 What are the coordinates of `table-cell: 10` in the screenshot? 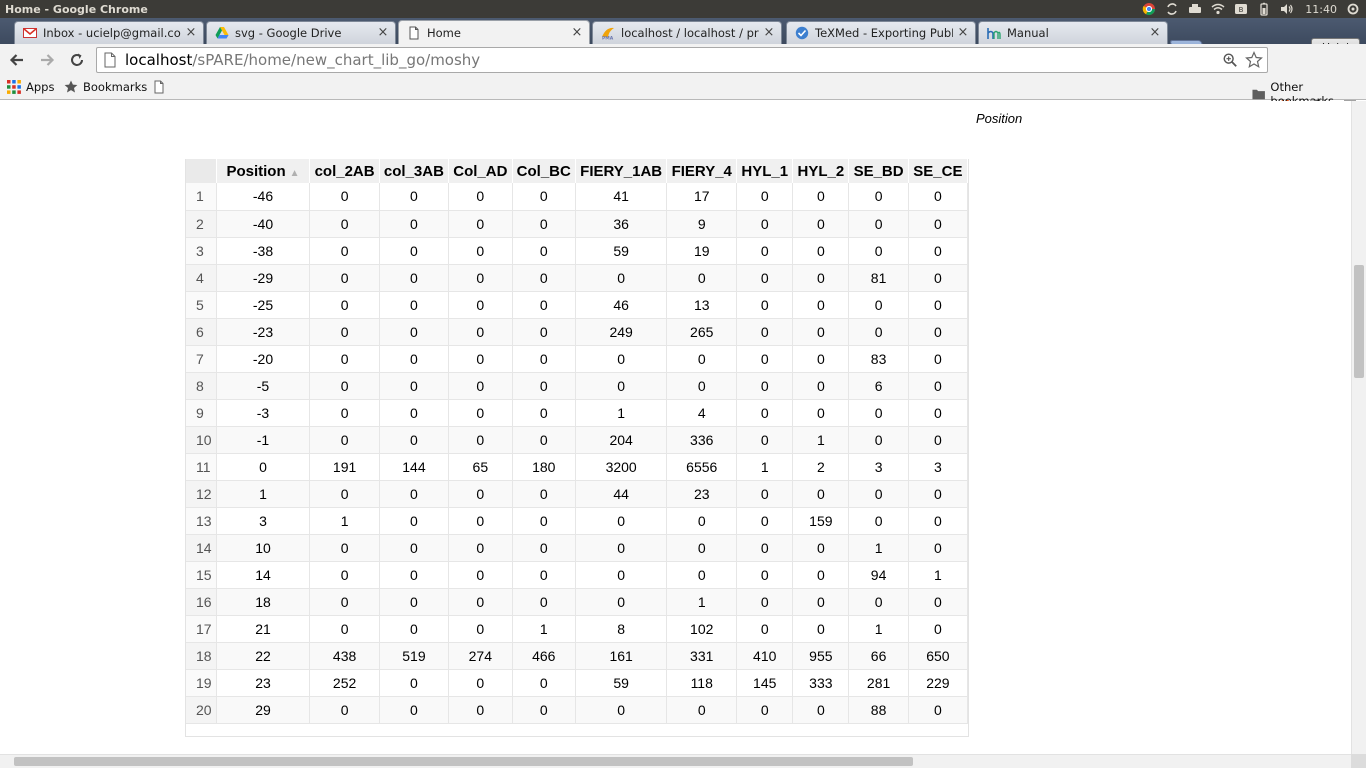 It's located at (263, 548).